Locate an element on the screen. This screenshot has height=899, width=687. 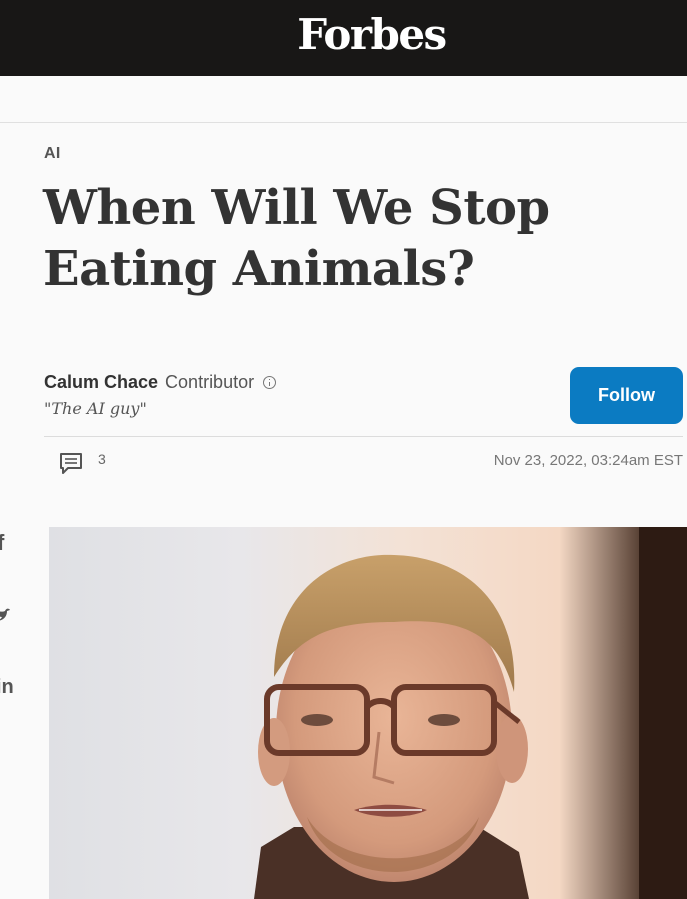
follow-button: Follow is located at coordinates (626, 395).